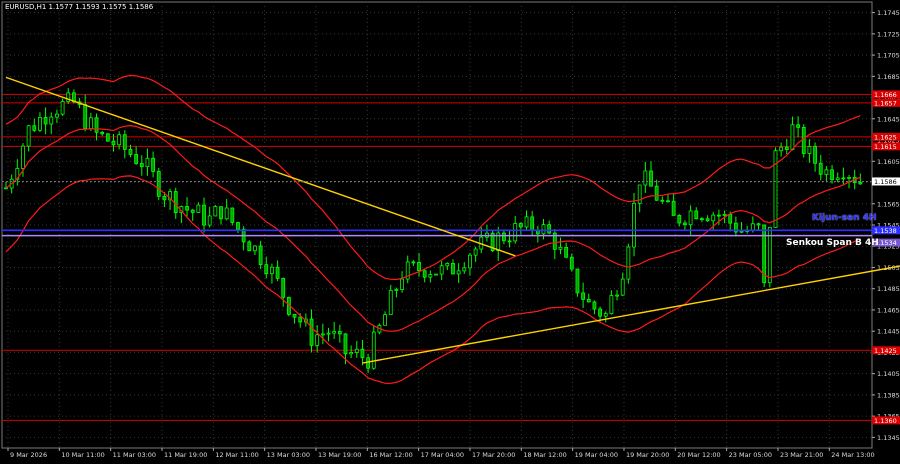  Describe the element at coordinates (888, 438) in the screenshot. I see `y-tick-label: 1.1345` at that location.